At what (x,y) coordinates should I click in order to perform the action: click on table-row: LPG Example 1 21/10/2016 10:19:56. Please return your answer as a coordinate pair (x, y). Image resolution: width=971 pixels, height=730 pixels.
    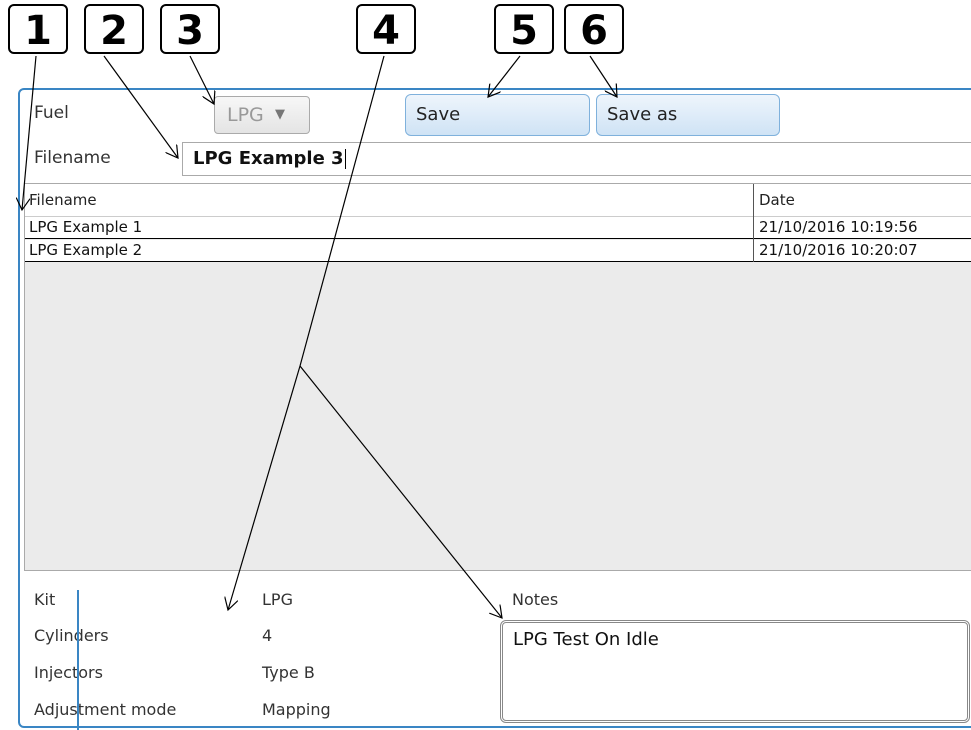
    Looking at the image, I should click on (498, 228).